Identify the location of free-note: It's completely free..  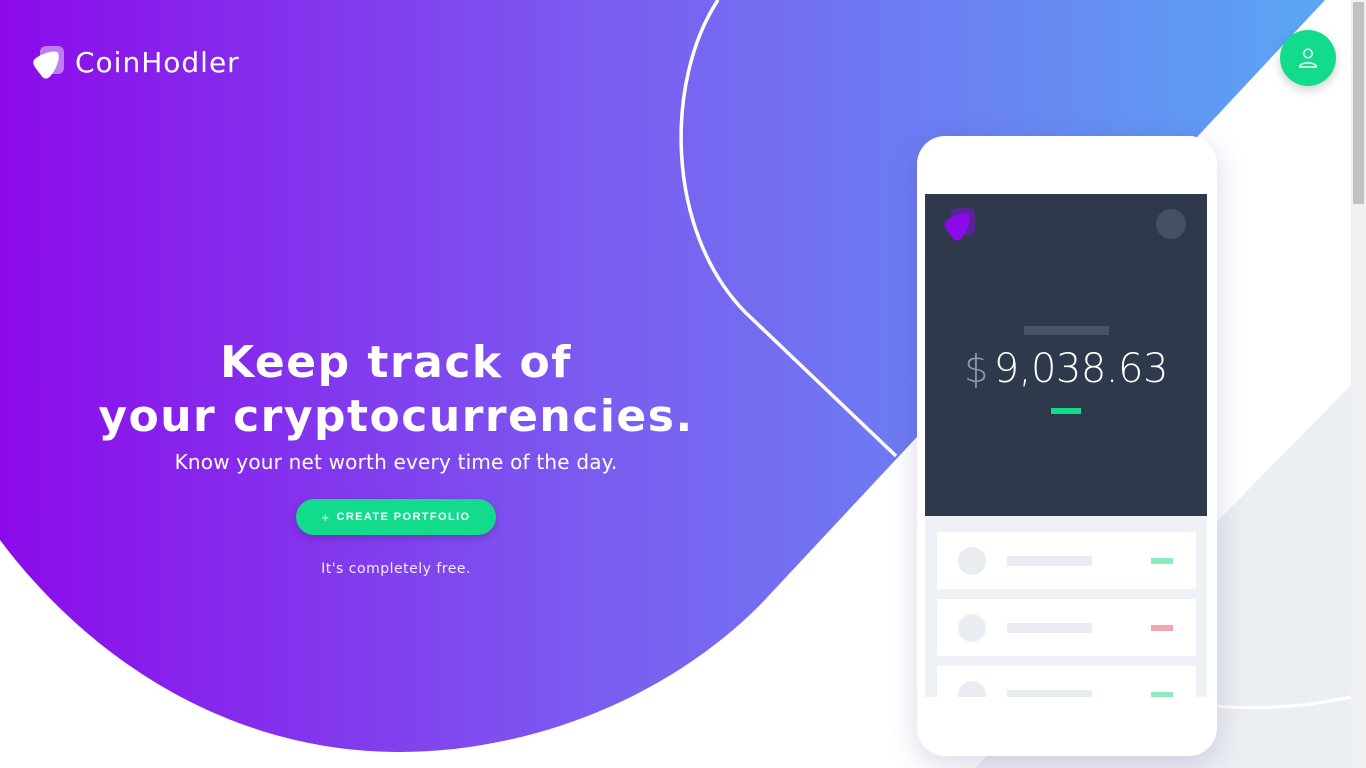
(396, 569).